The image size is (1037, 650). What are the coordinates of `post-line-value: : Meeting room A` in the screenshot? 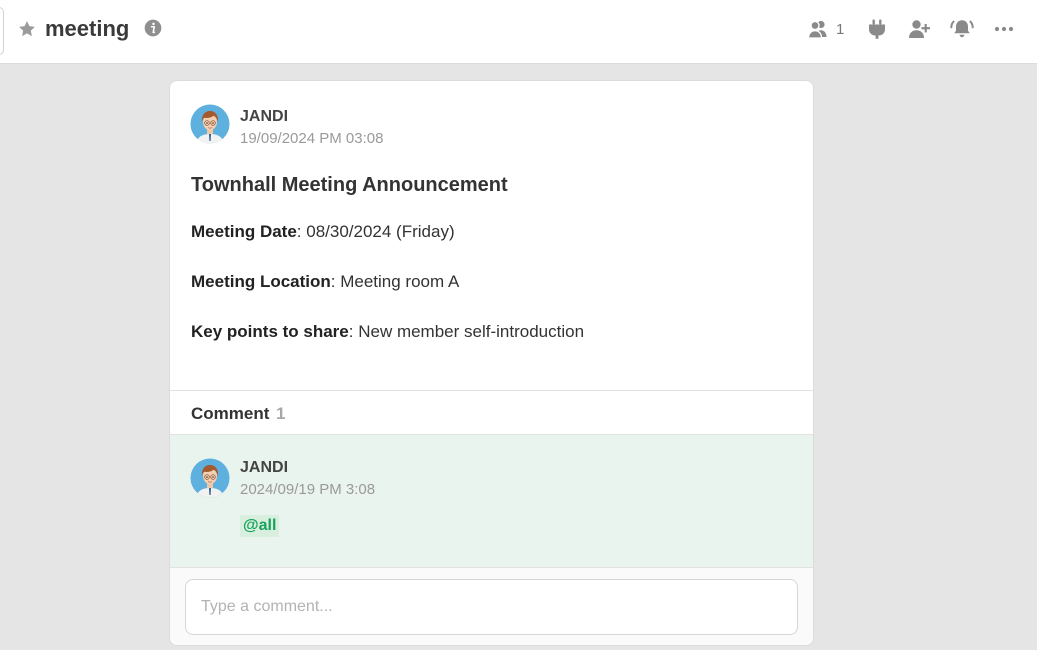 It's located at (395, 281).